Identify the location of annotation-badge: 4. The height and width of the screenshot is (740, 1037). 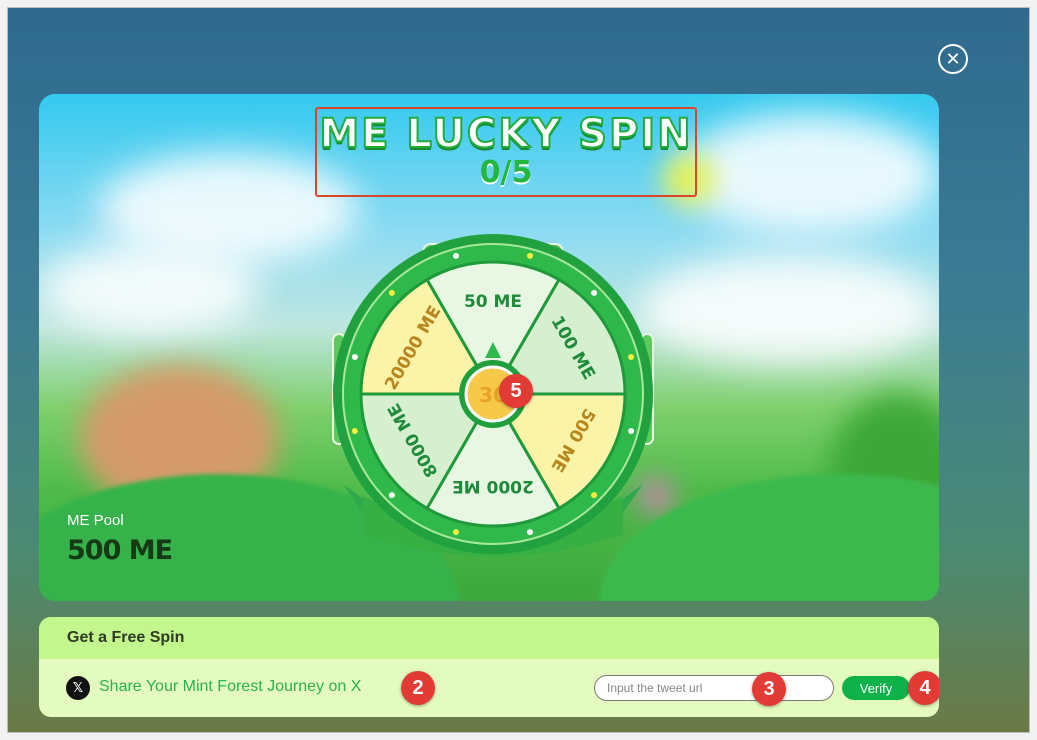
(923, 688).